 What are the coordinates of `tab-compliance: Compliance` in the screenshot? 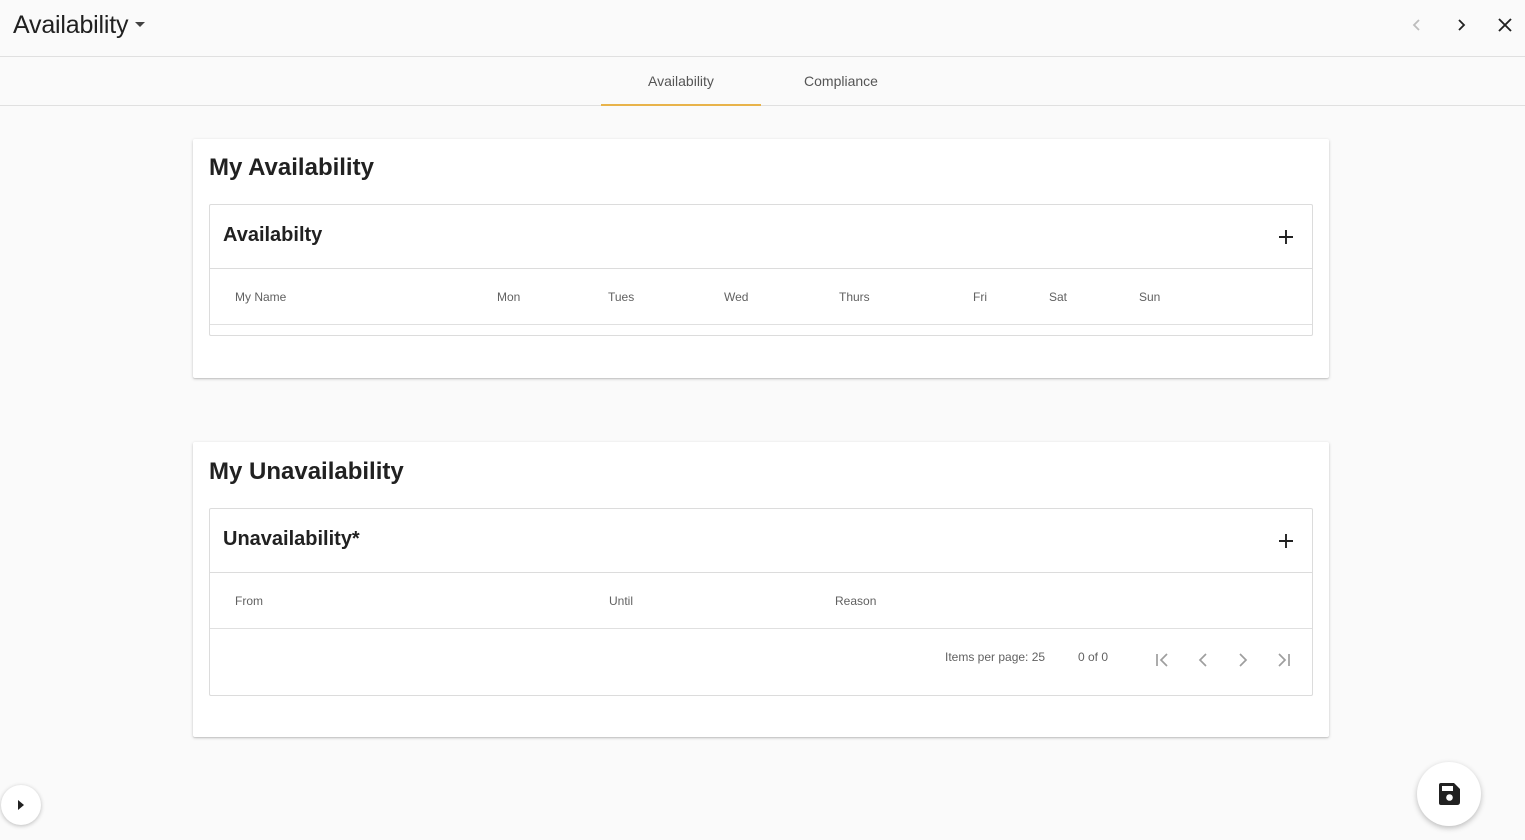 It's located at (841, 81).